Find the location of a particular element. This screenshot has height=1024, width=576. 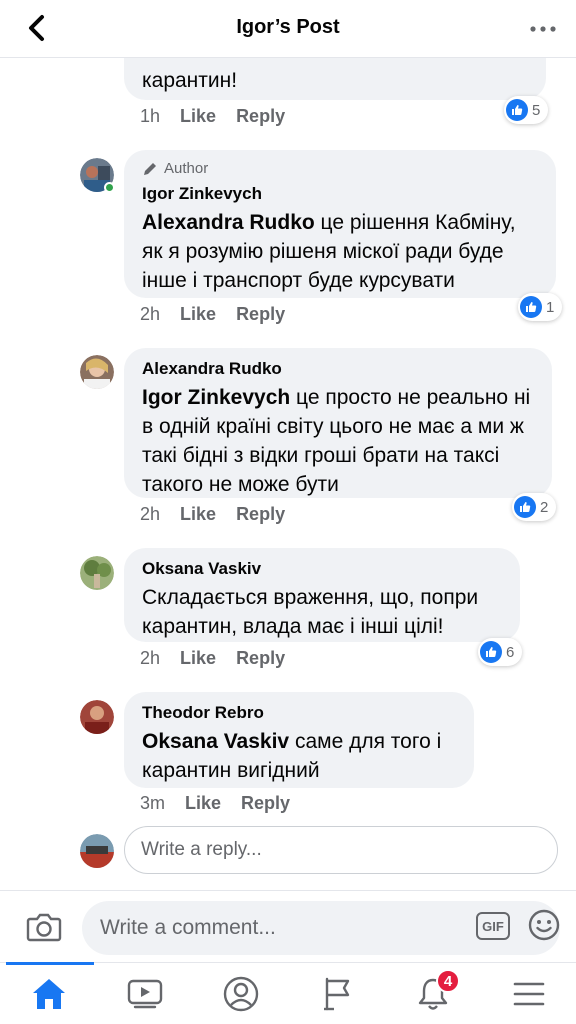

reaction-number: 1 is located at coordinates (550, 307).